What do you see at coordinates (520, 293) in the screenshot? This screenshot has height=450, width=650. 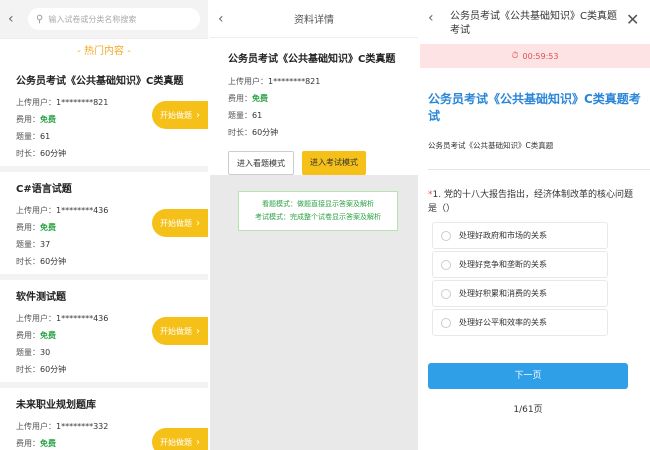 I see `answer-option: 处理好积累和消费的关系` at bounding box center [520, 293].